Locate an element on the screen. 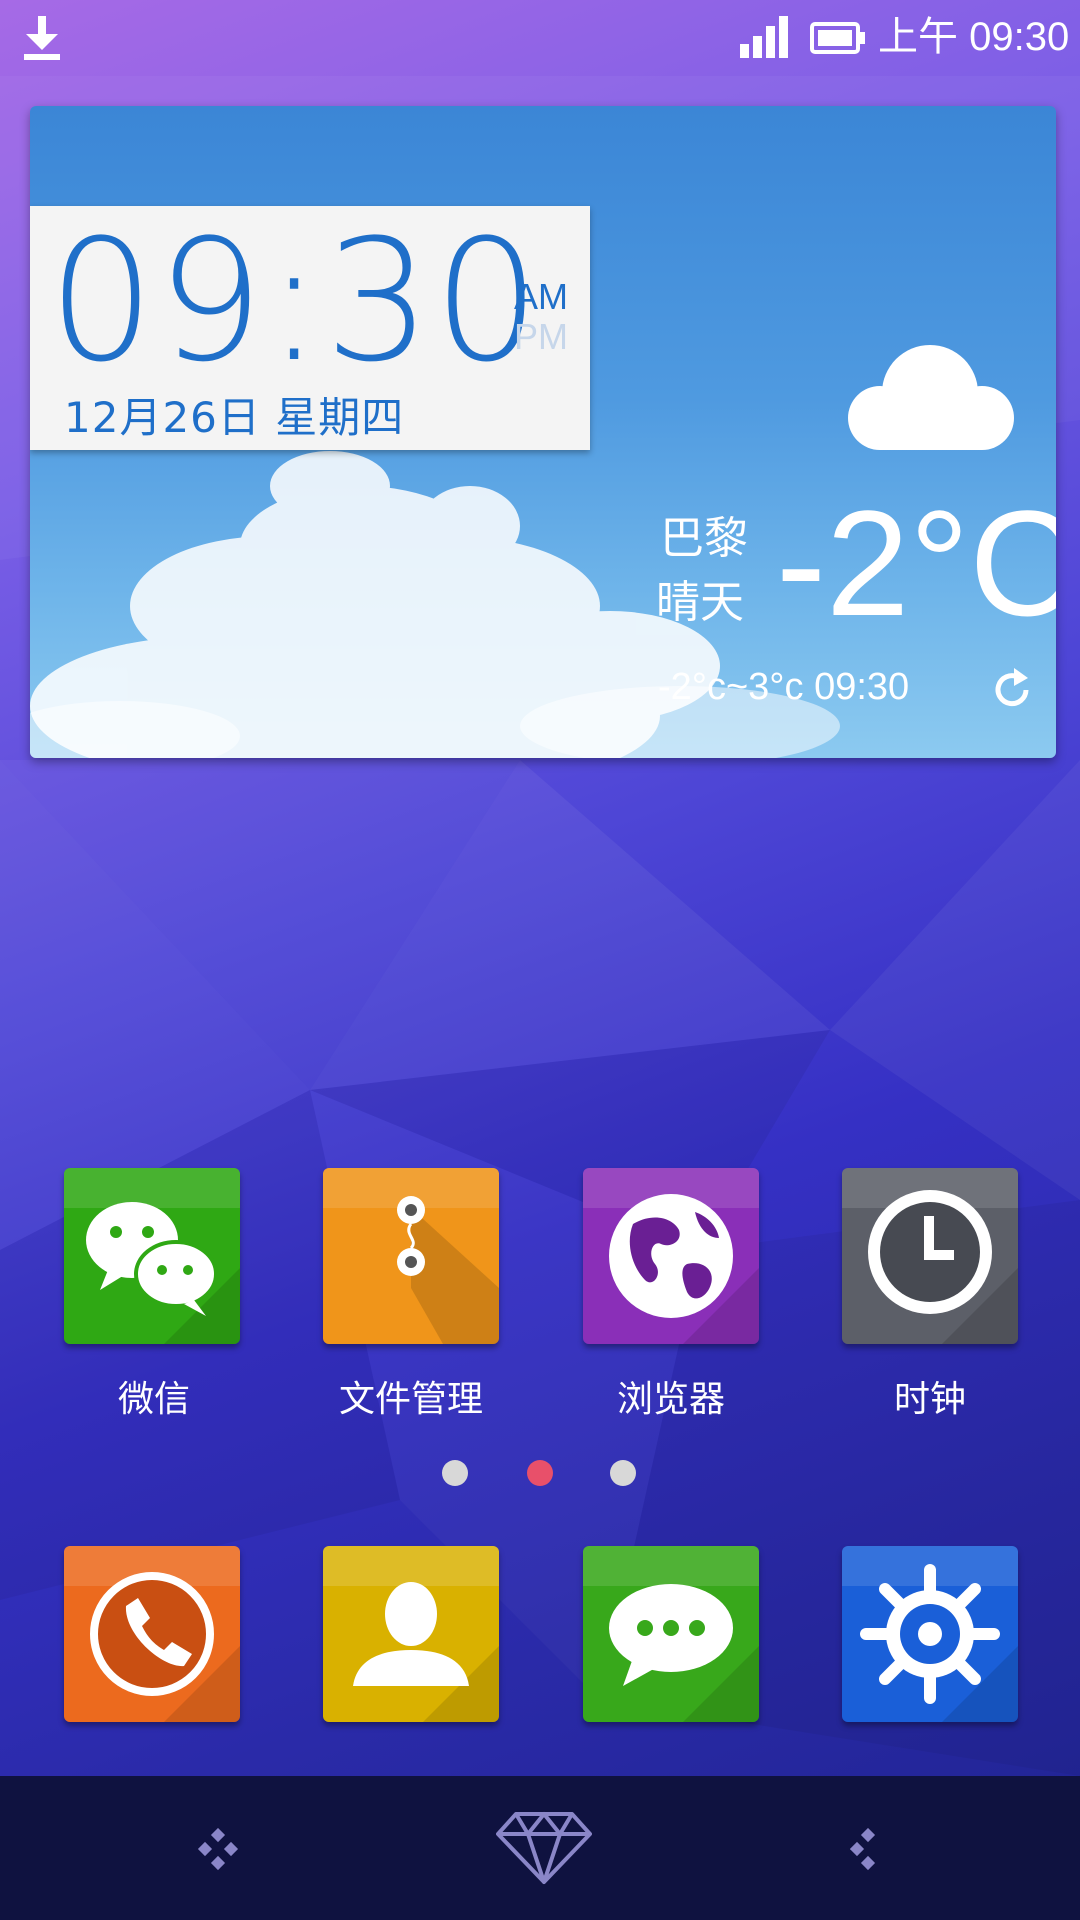  refresh-icon is located at coordinates (1012, 690).